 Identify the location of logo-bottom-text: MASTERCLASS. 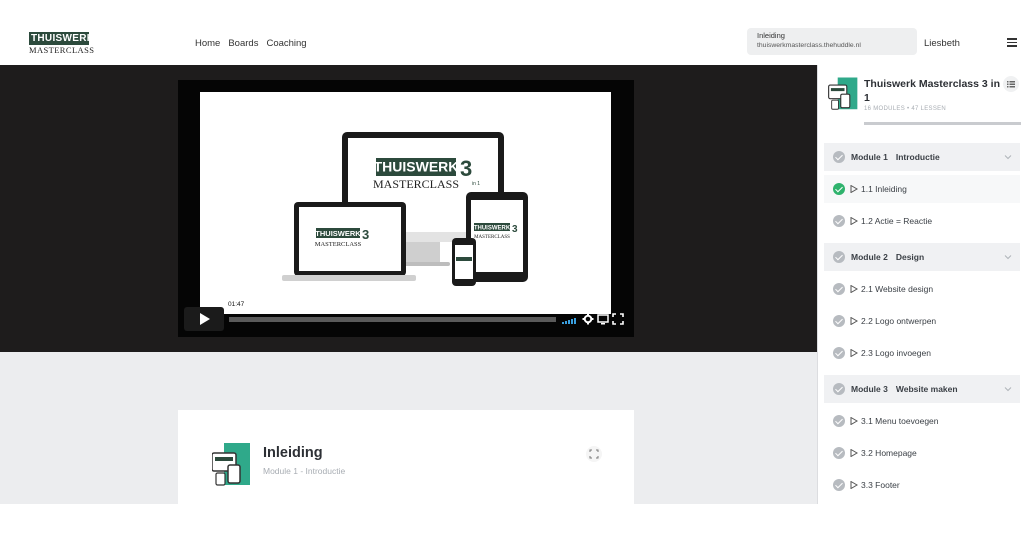
(62, 50).